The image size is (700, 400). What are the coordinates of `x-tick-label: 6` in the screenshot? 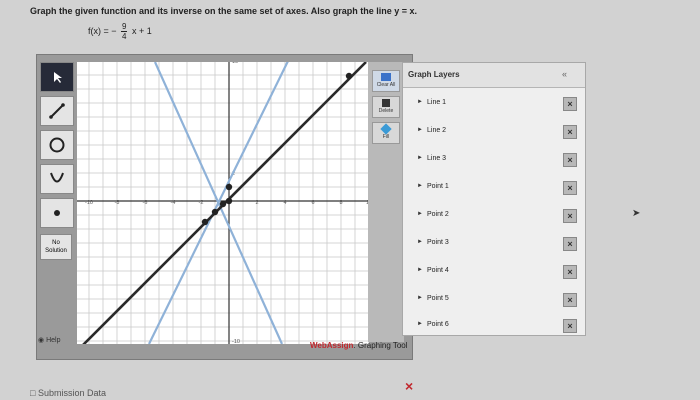 It's located at (312, 203).